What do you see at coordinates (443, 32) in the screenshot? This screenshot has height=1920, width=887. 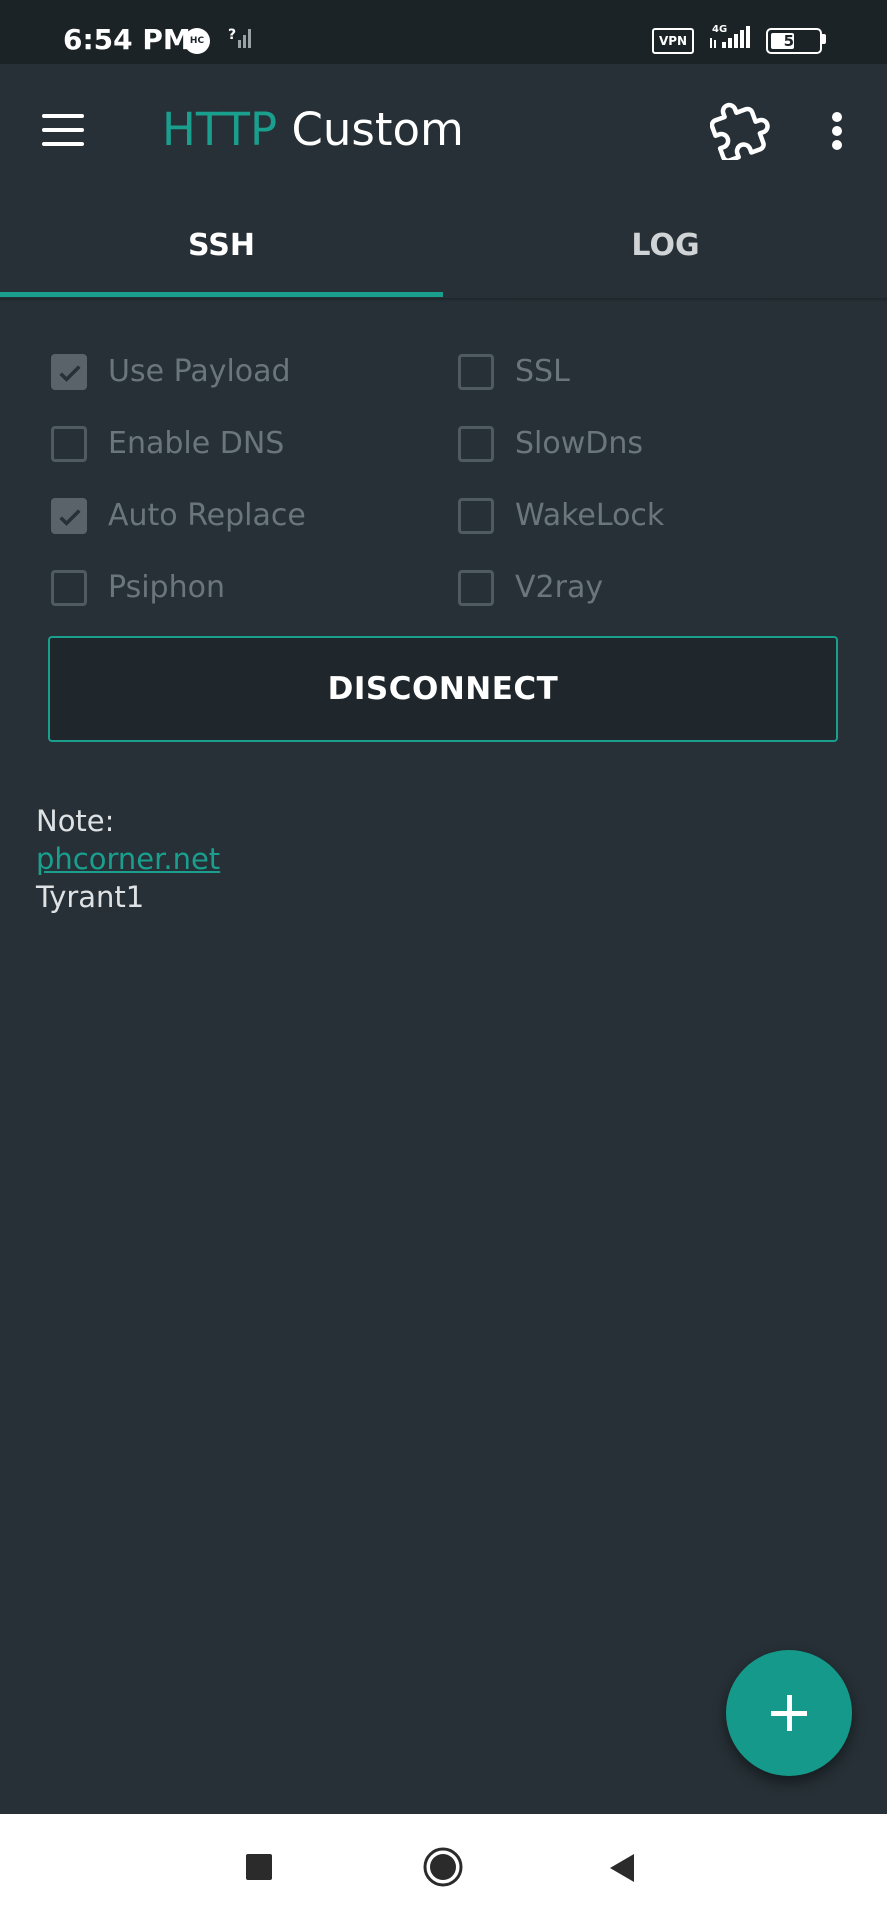 I see `status-bar: 6:54 PM HC ? VPN 4G 51` at bounding box center [443, 32].